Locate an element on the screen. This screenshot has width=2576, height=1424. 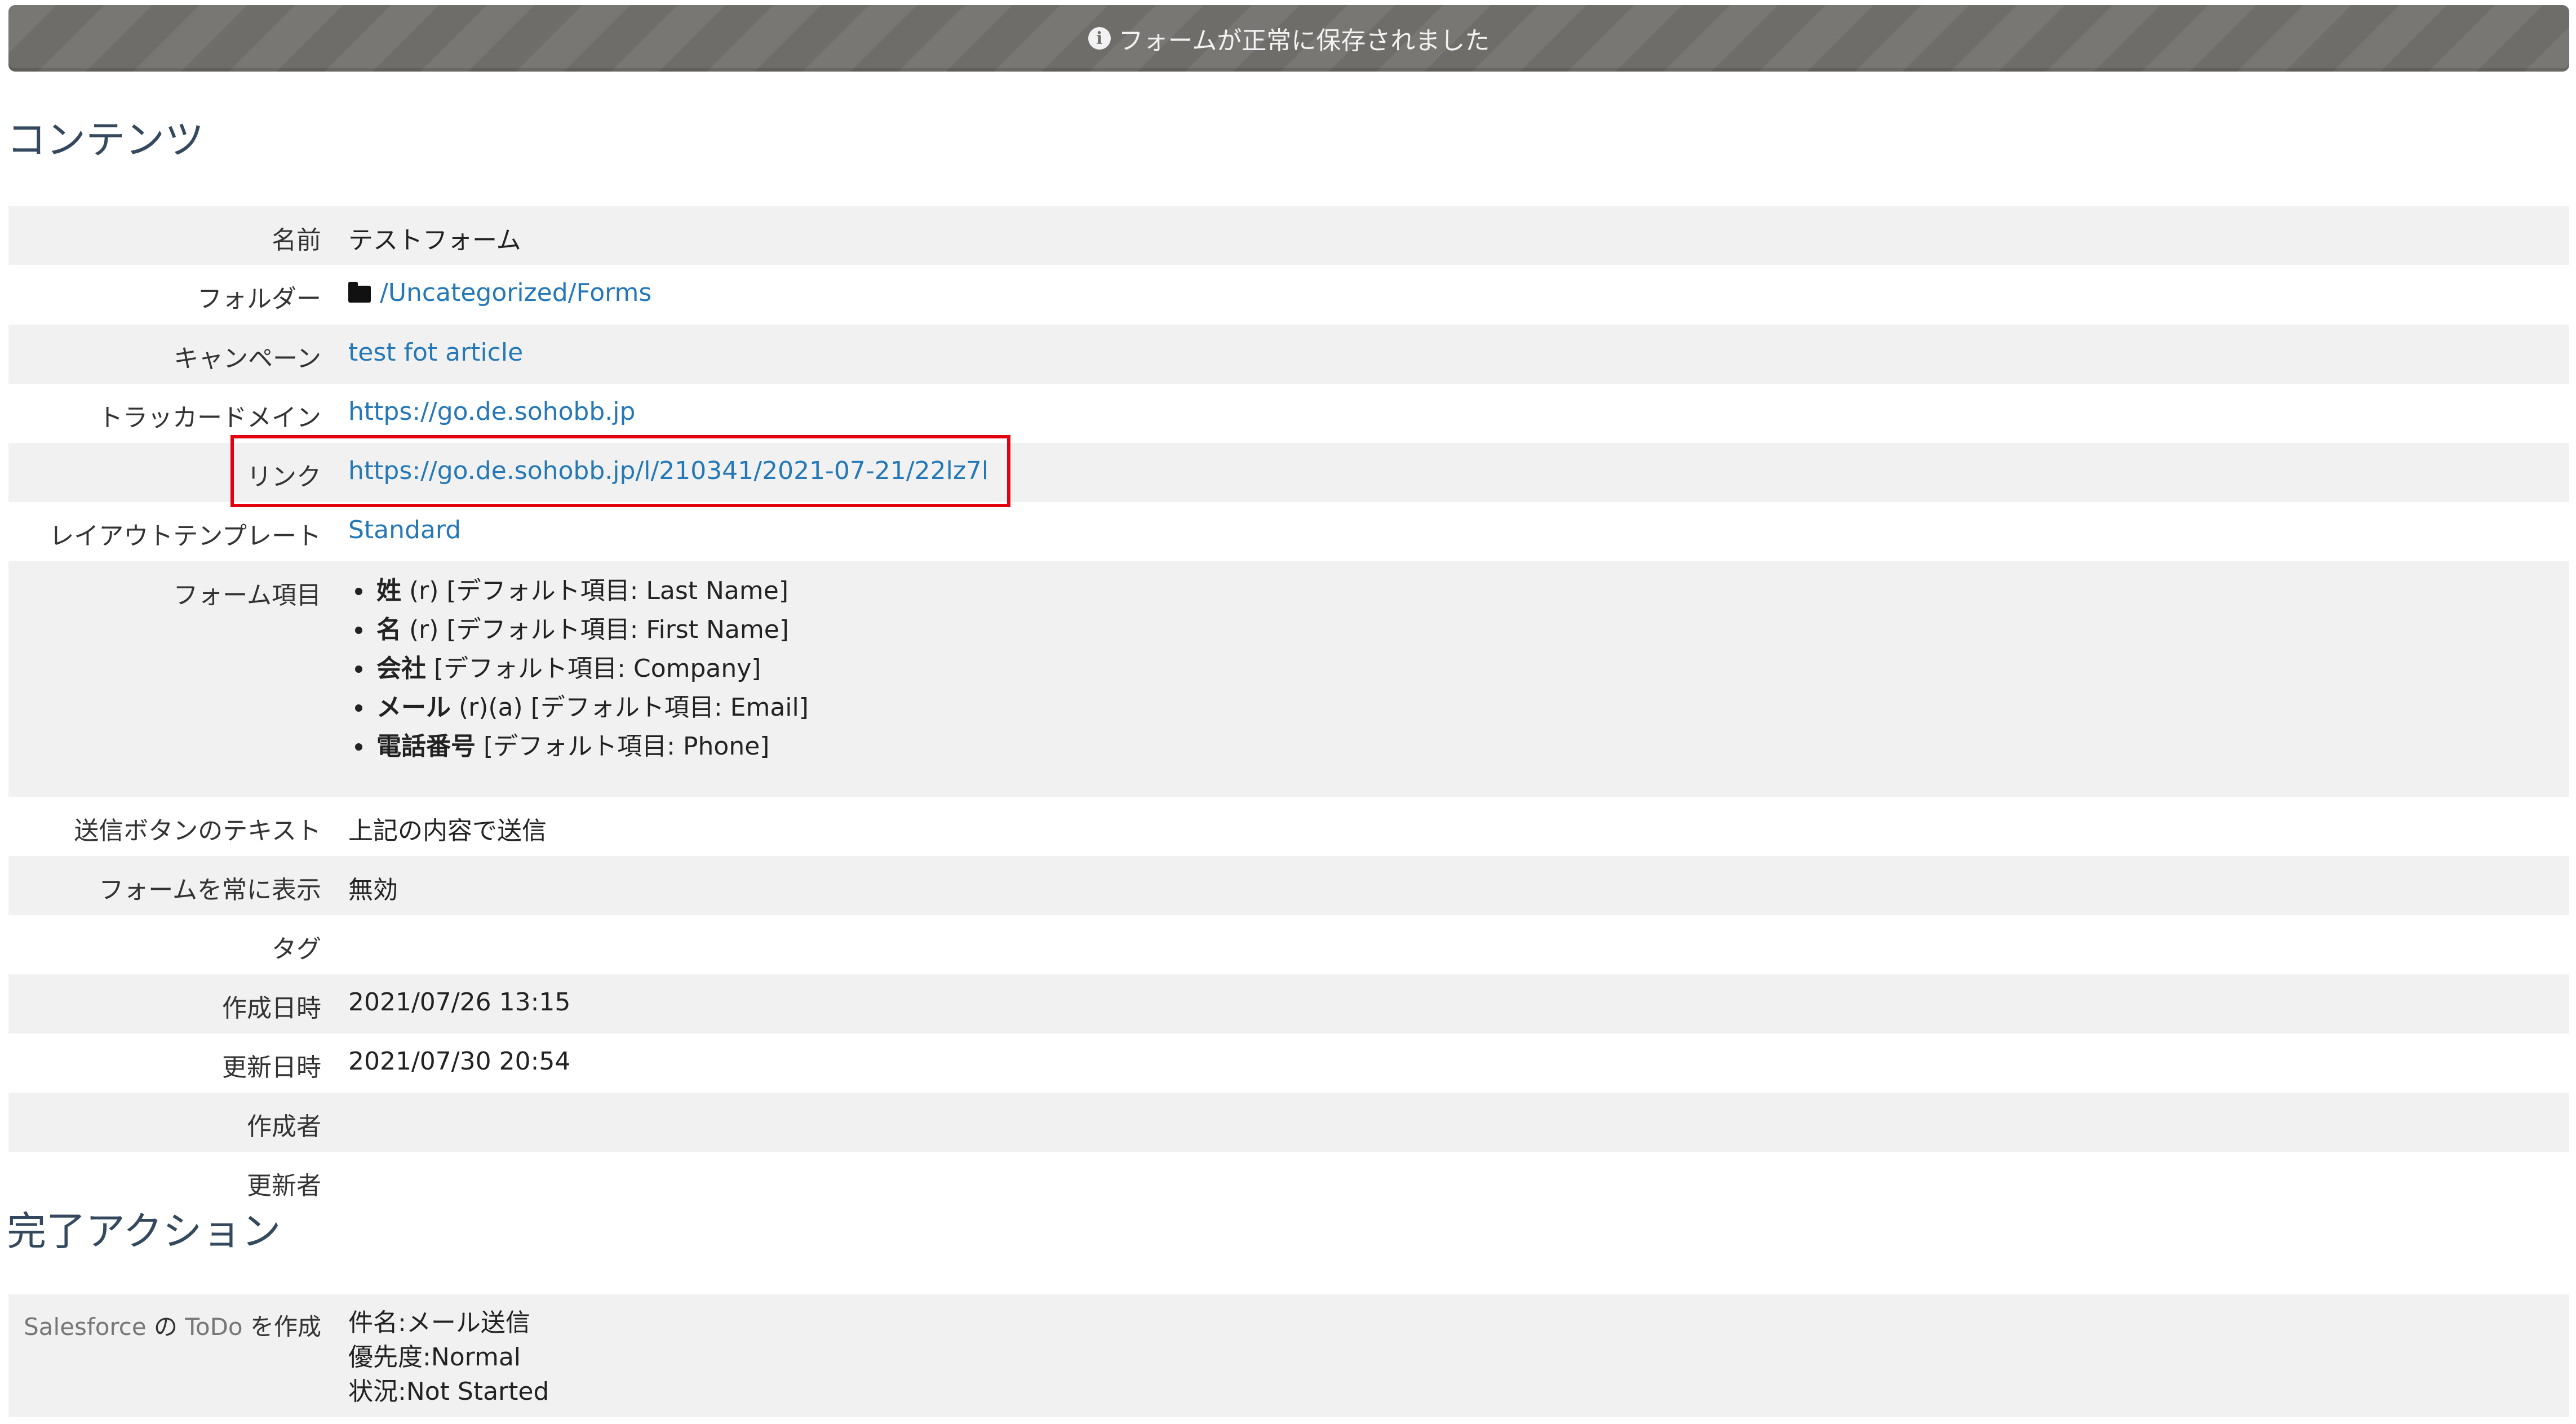
row-updated-by: 更新者 is located at coordinates (1288, 1176).